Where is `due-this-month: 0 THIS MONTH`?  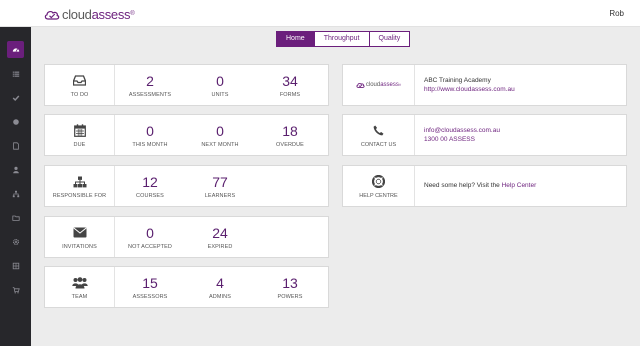
due-this-month: 0 THIS MONTH is located at coordinates (150, 135).